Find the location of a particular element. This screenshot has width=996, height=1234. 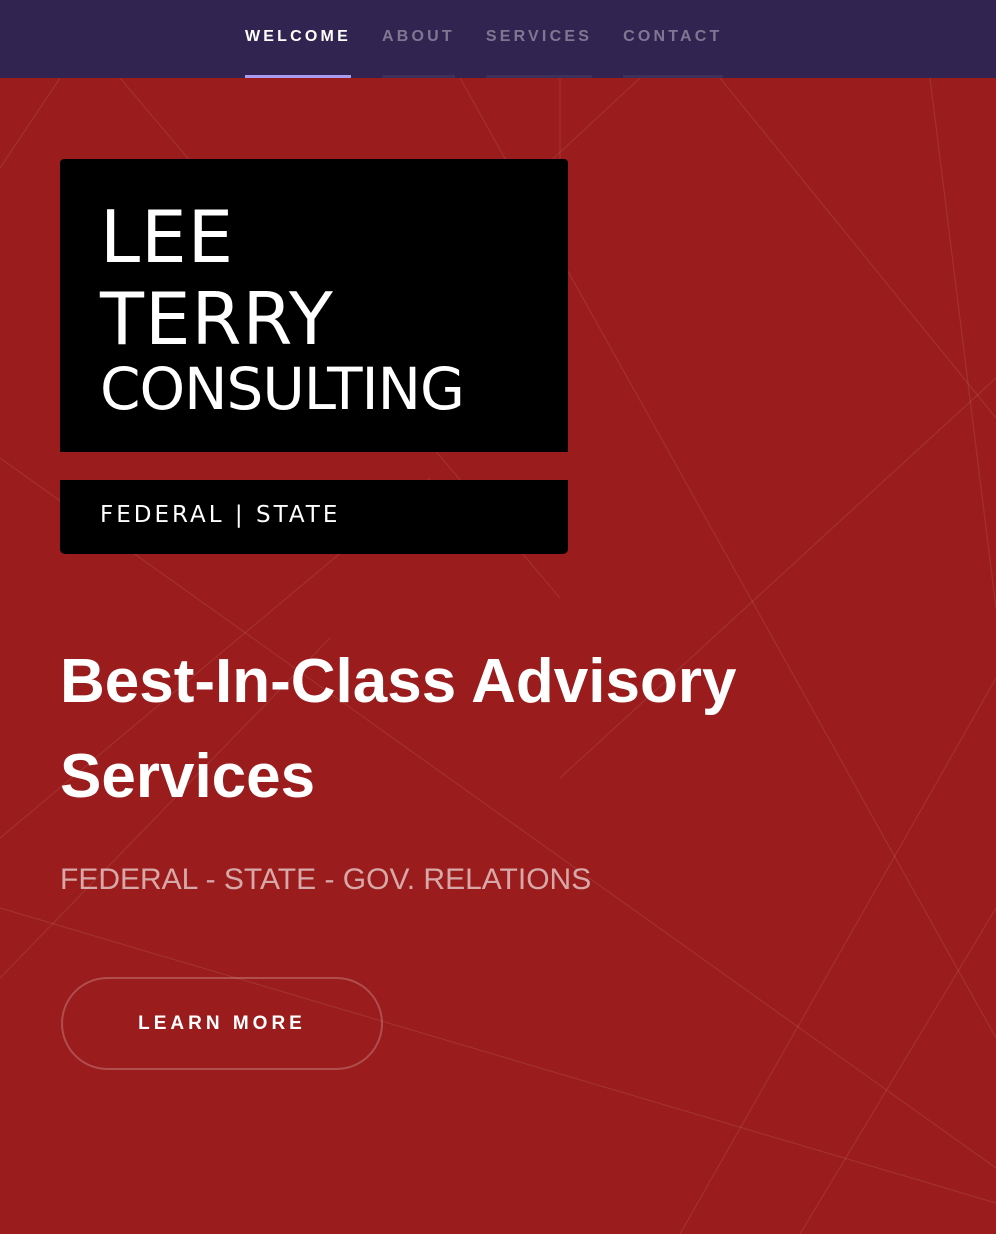

nav-item-contact: CONTACT is located at coordinates (673, 39).